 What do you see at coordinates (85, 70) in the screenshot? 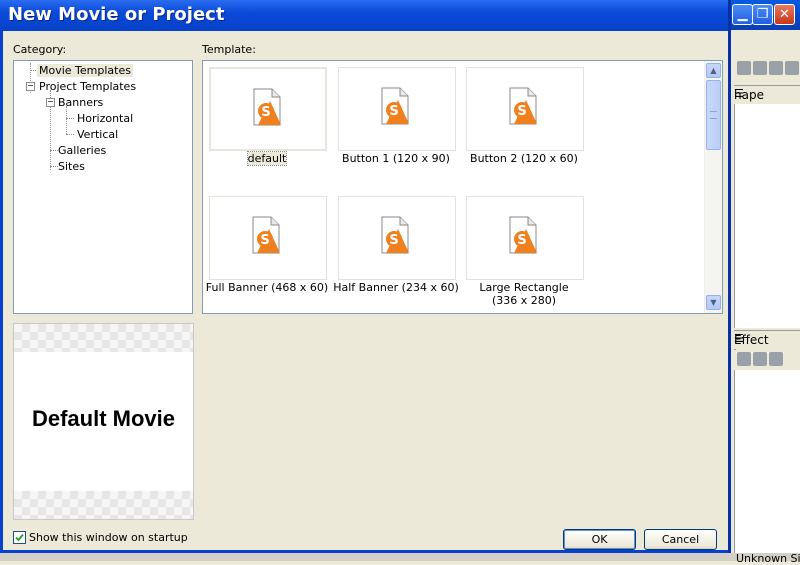
I see `tree-item-movie-templates: Movie Templates` at bounding box center [85, 70].